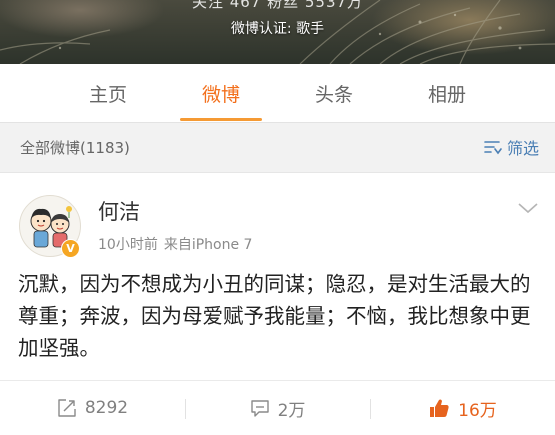  I want to click on filter-button: 筛选, so click(511, 147).